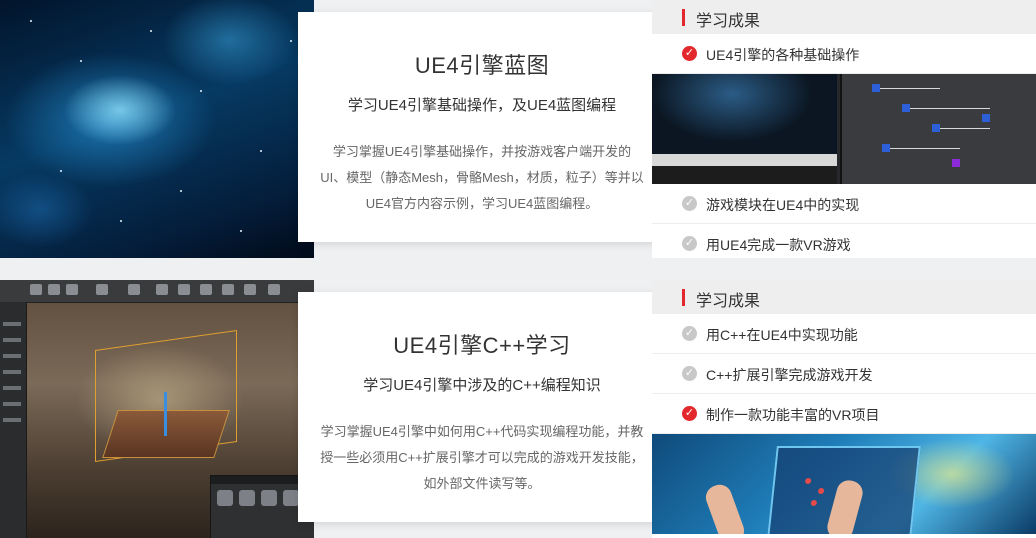 The height and width of the screenshot is (538, 1036). I want to click on outcome-item: ✓ UE4引擎的各种基础操作, so click(844, 54).